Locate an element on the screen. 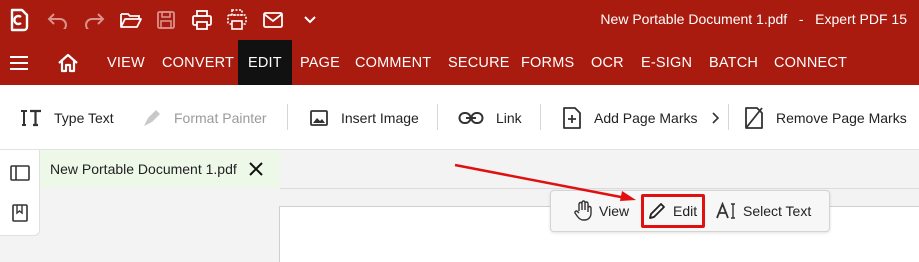 The height and width of the screenshot is (262, 919). annotation-arrow is located at coordinates (545, 182).